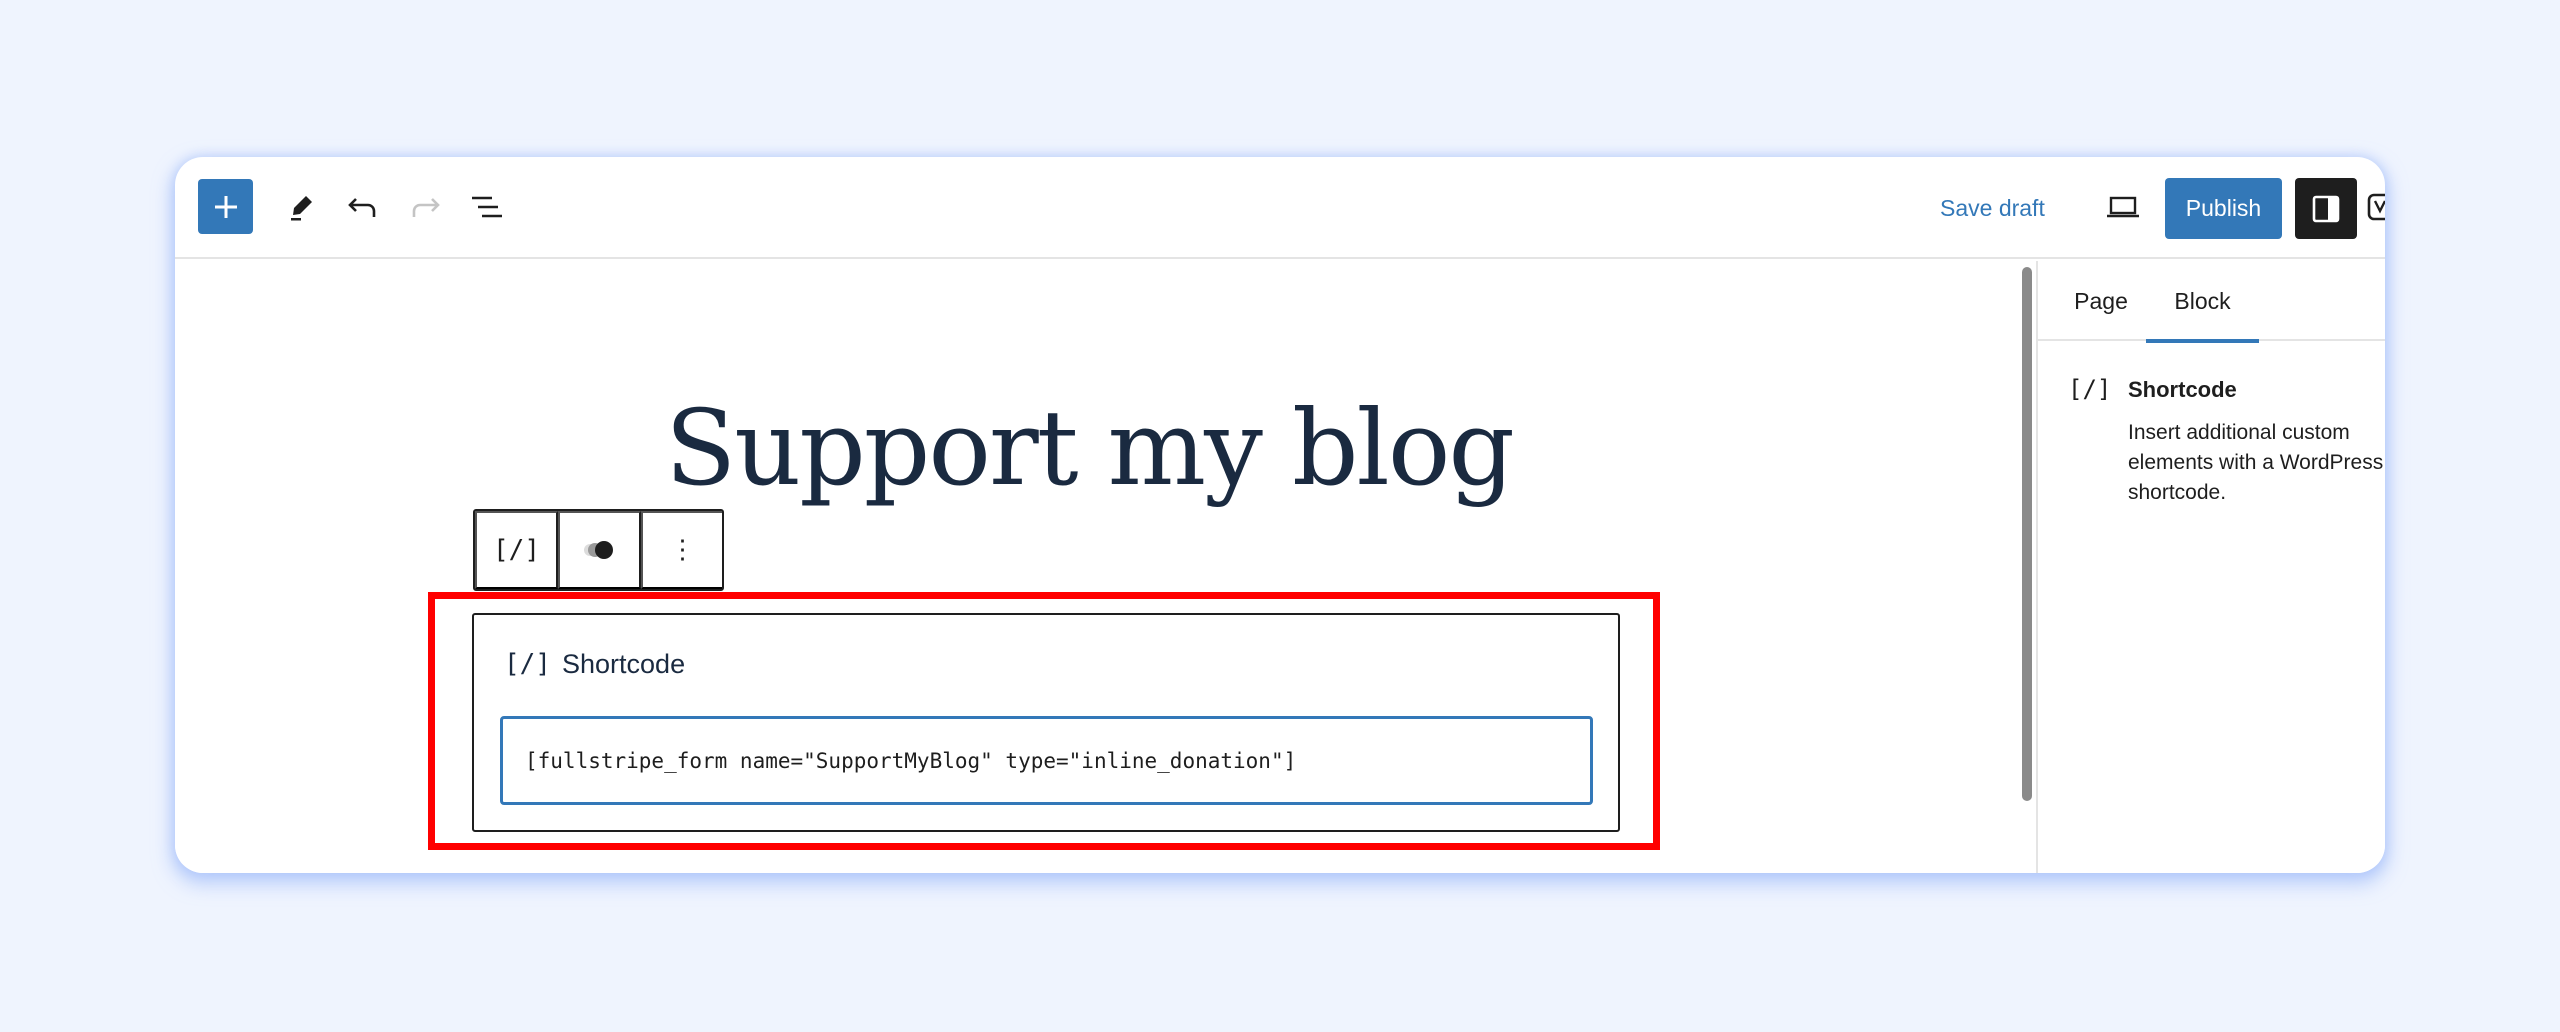 This screenshot has height=1032, width=2560. I want to click on move-block-button, so click(599, 550).